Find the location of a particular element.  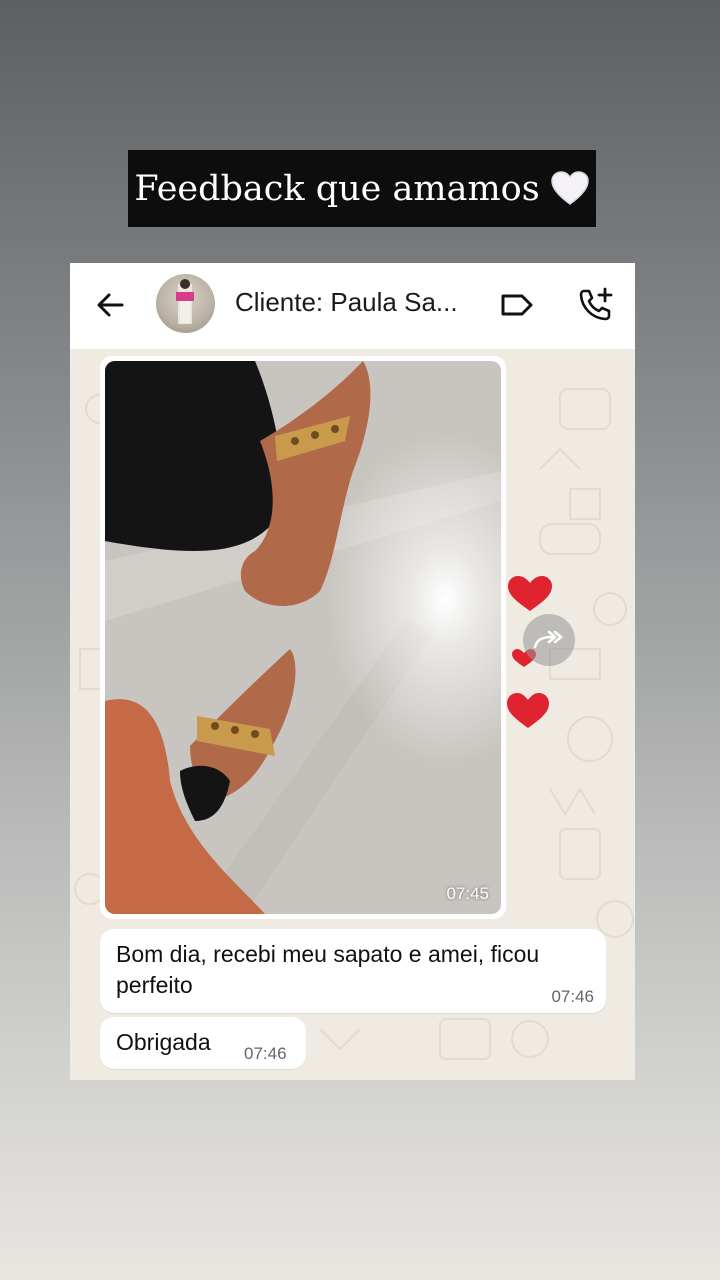

white-heart-icon is located at coordinates (569, 187).